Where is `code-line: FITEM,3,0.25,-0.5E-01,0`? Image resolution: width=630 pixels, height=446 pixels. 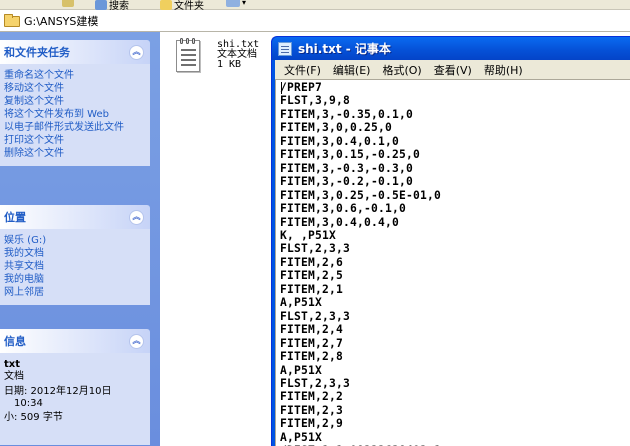 code-line: FITEM,3,0.25,-0.5E-01,0 is located at coordinates (361, 195).